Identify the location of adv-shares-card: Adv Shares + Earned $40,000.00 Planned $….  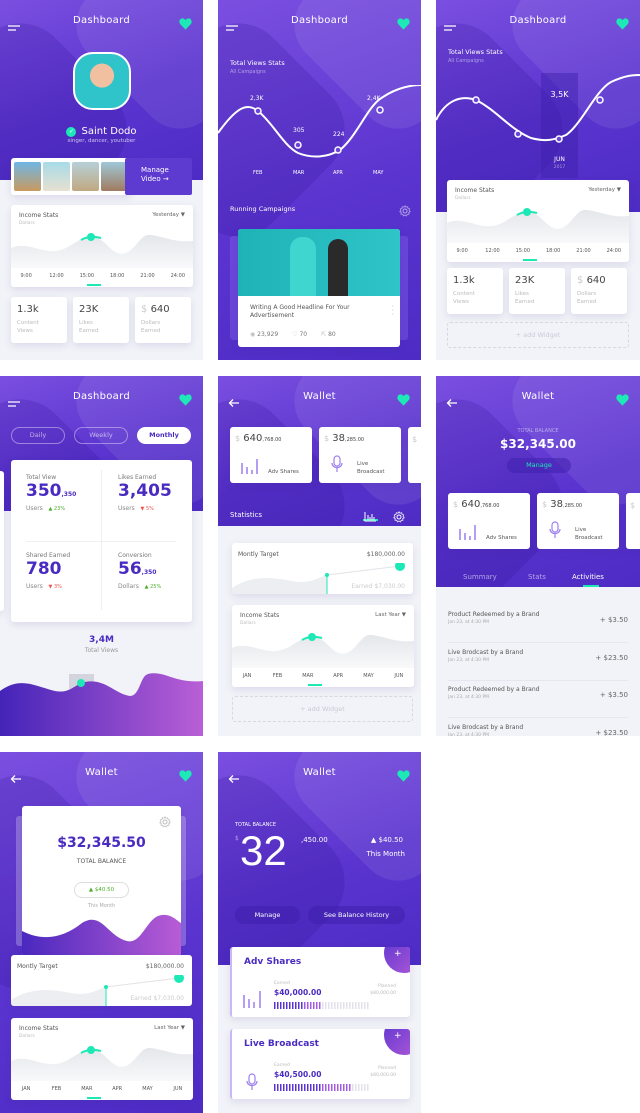
(320, 982).